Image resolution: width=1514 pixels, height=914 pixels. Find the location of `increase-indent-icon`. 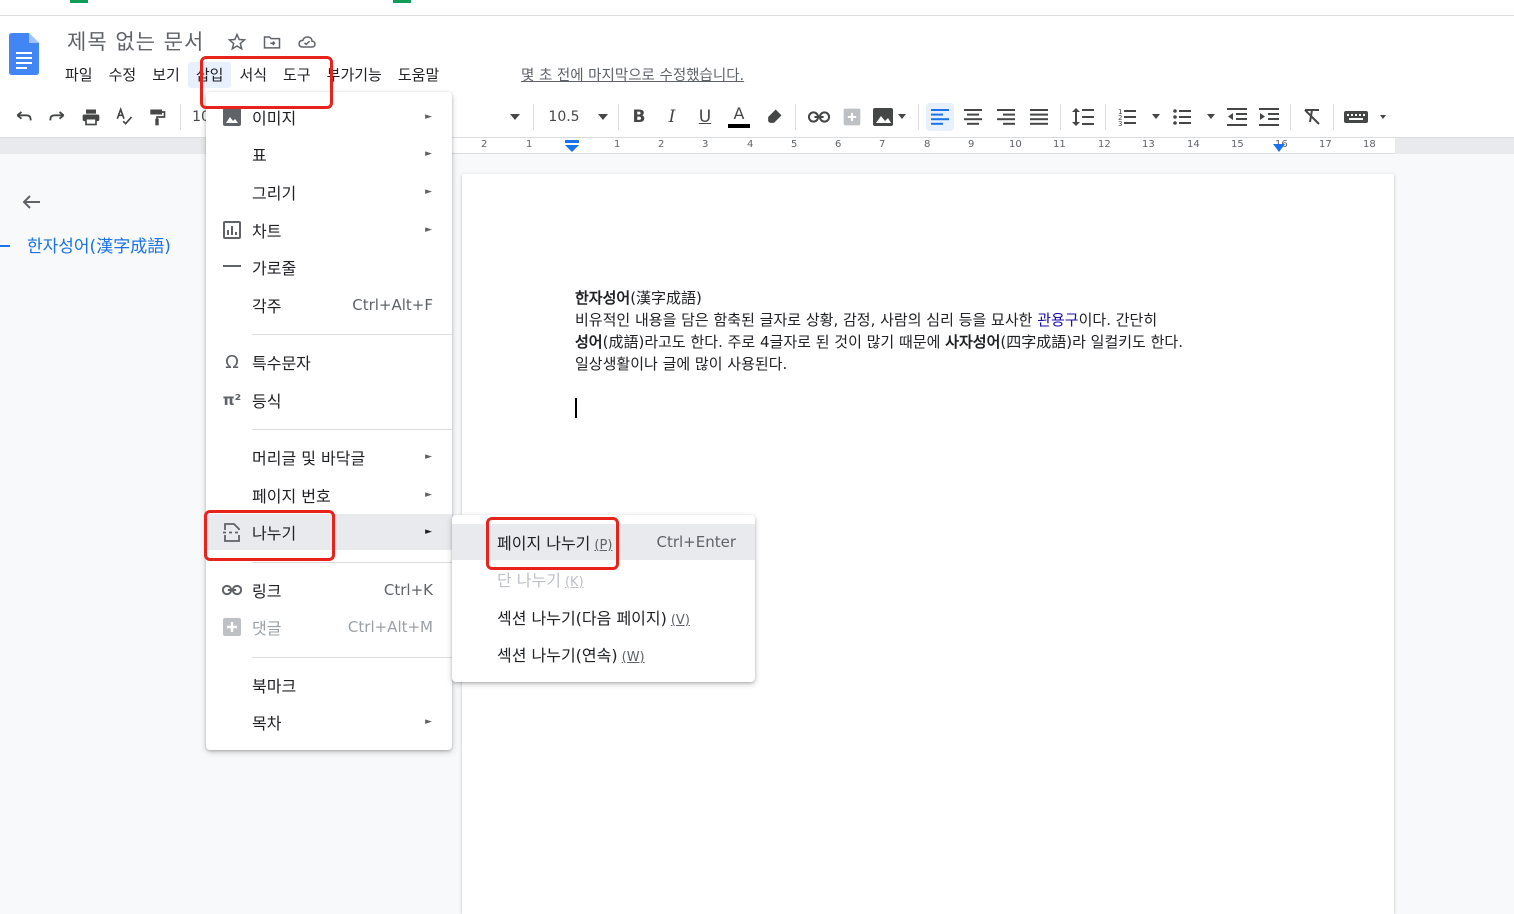

increase-indent-icon is located at coordinates (1269, 117).